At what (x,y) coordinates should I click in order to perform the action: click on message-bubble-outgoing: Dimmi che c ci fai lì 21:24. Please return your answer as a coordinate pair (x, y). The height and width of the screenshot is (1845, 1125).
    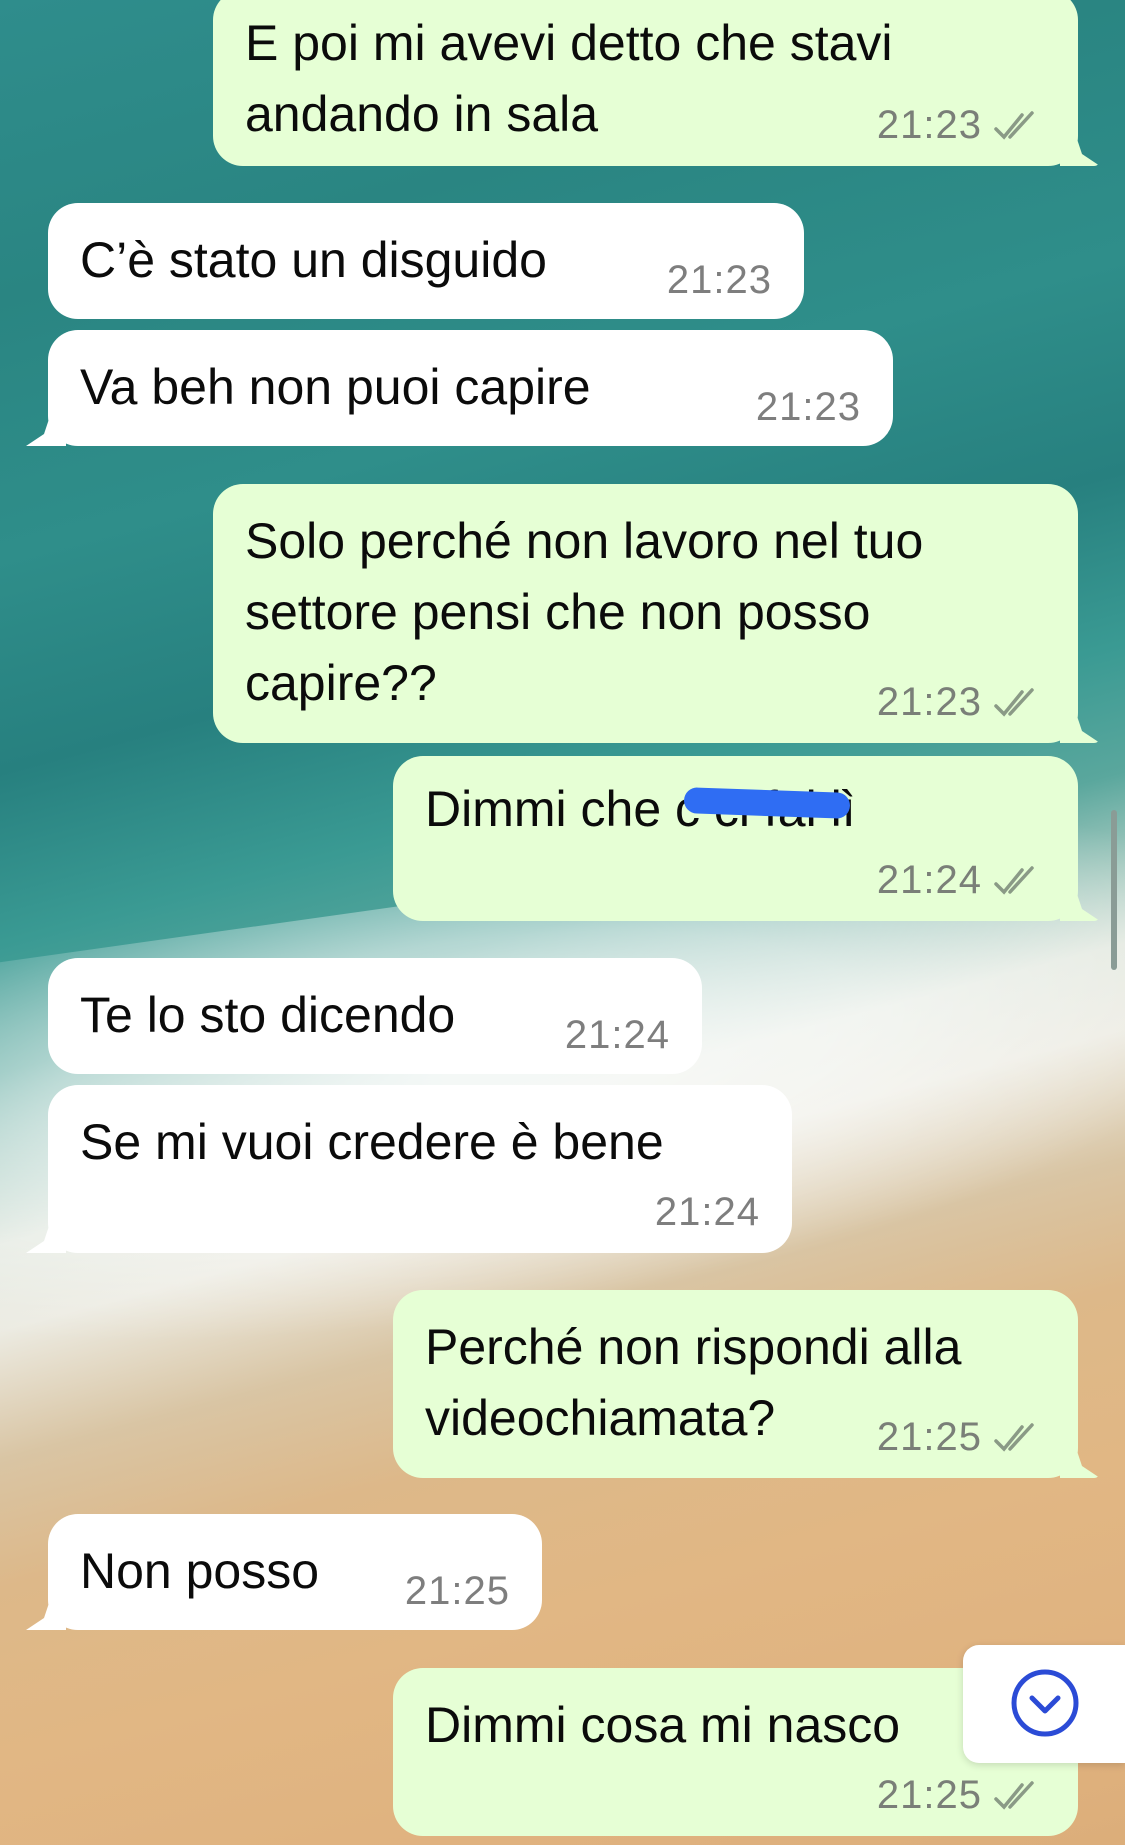
    Looking at the image, I should click on (735, 838).